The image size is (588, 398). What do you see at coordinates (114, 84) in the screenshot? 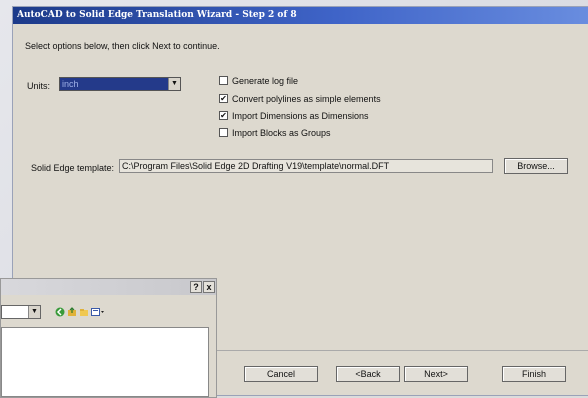
I see `units-selected-value: inch` at bounding box center [114, 84].